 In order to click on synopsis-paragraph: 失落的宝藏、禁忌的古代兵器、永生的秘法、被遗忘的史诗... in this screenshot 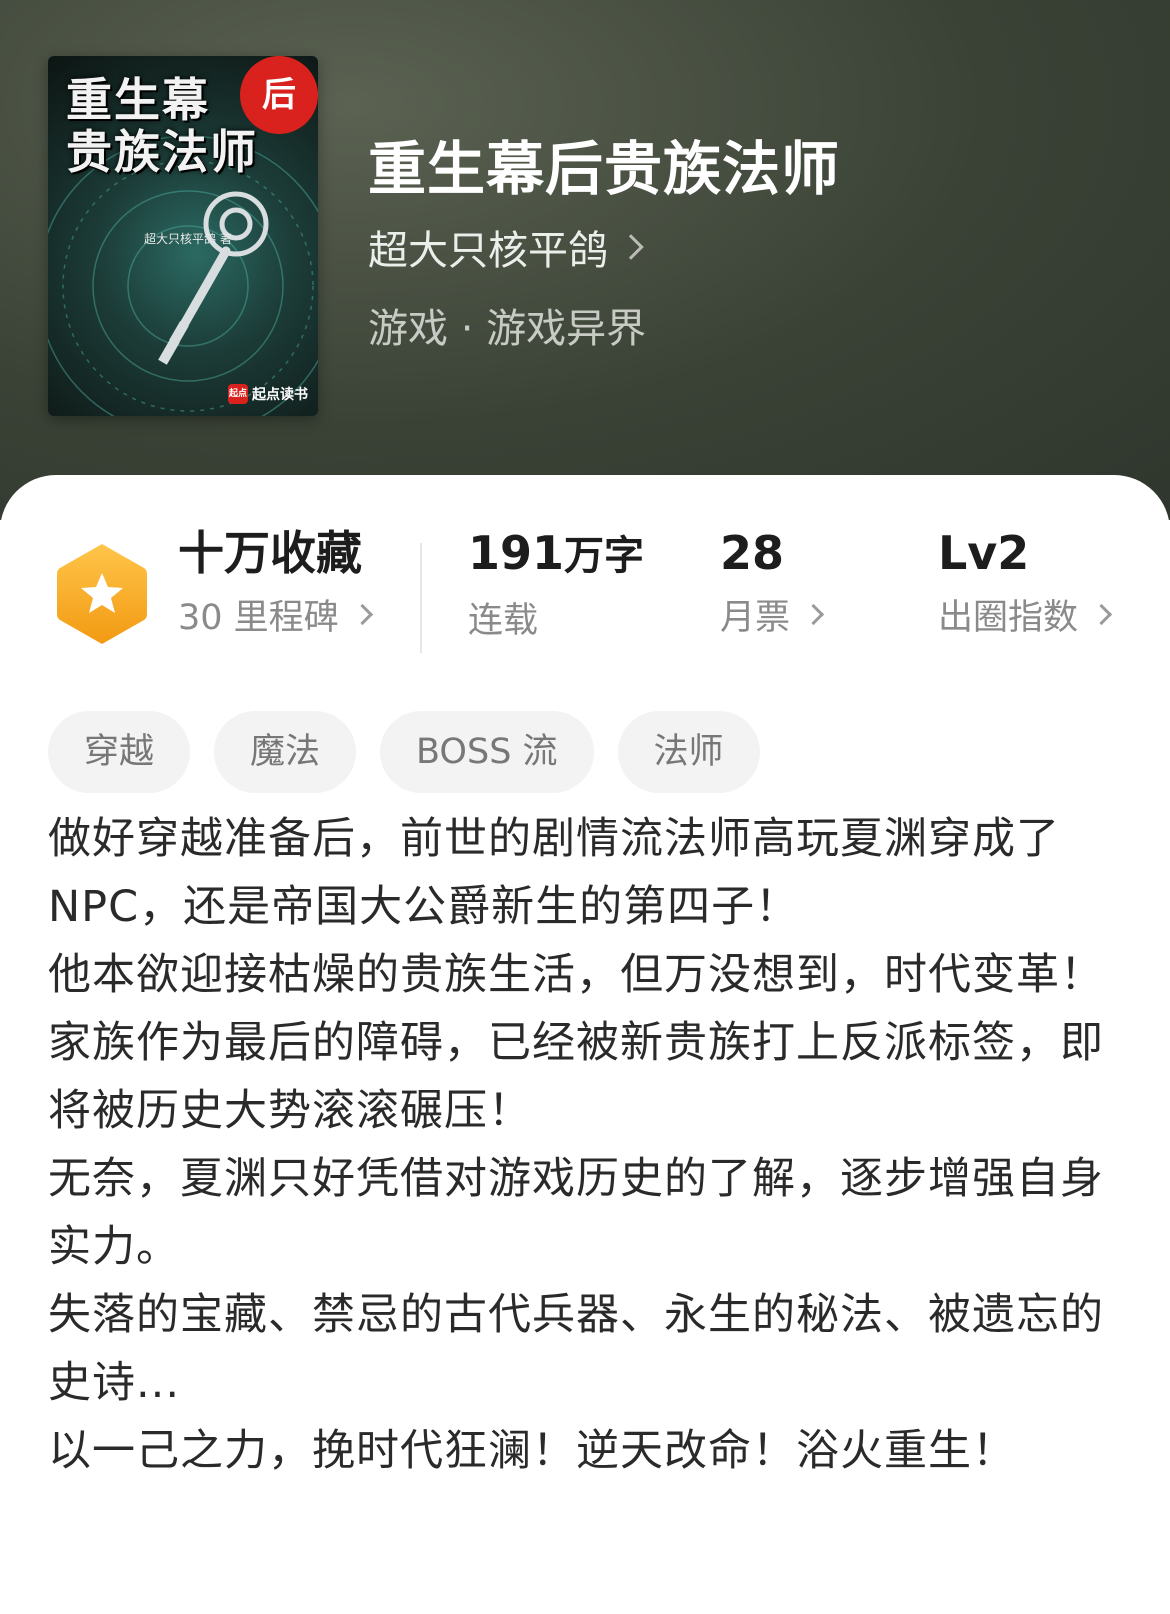, I will do `click(576, 1349)`.